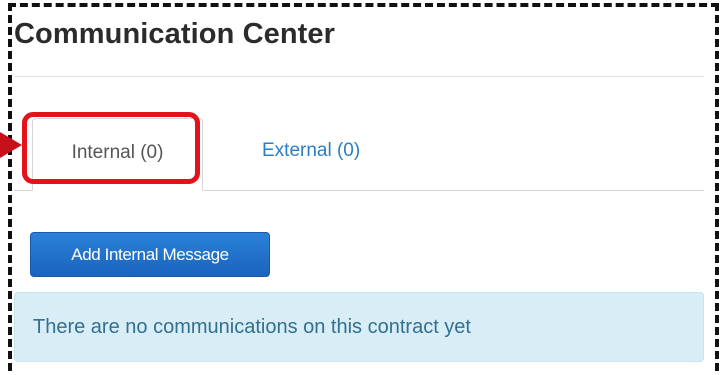  I want to click on title-divider, so click(359, 76).